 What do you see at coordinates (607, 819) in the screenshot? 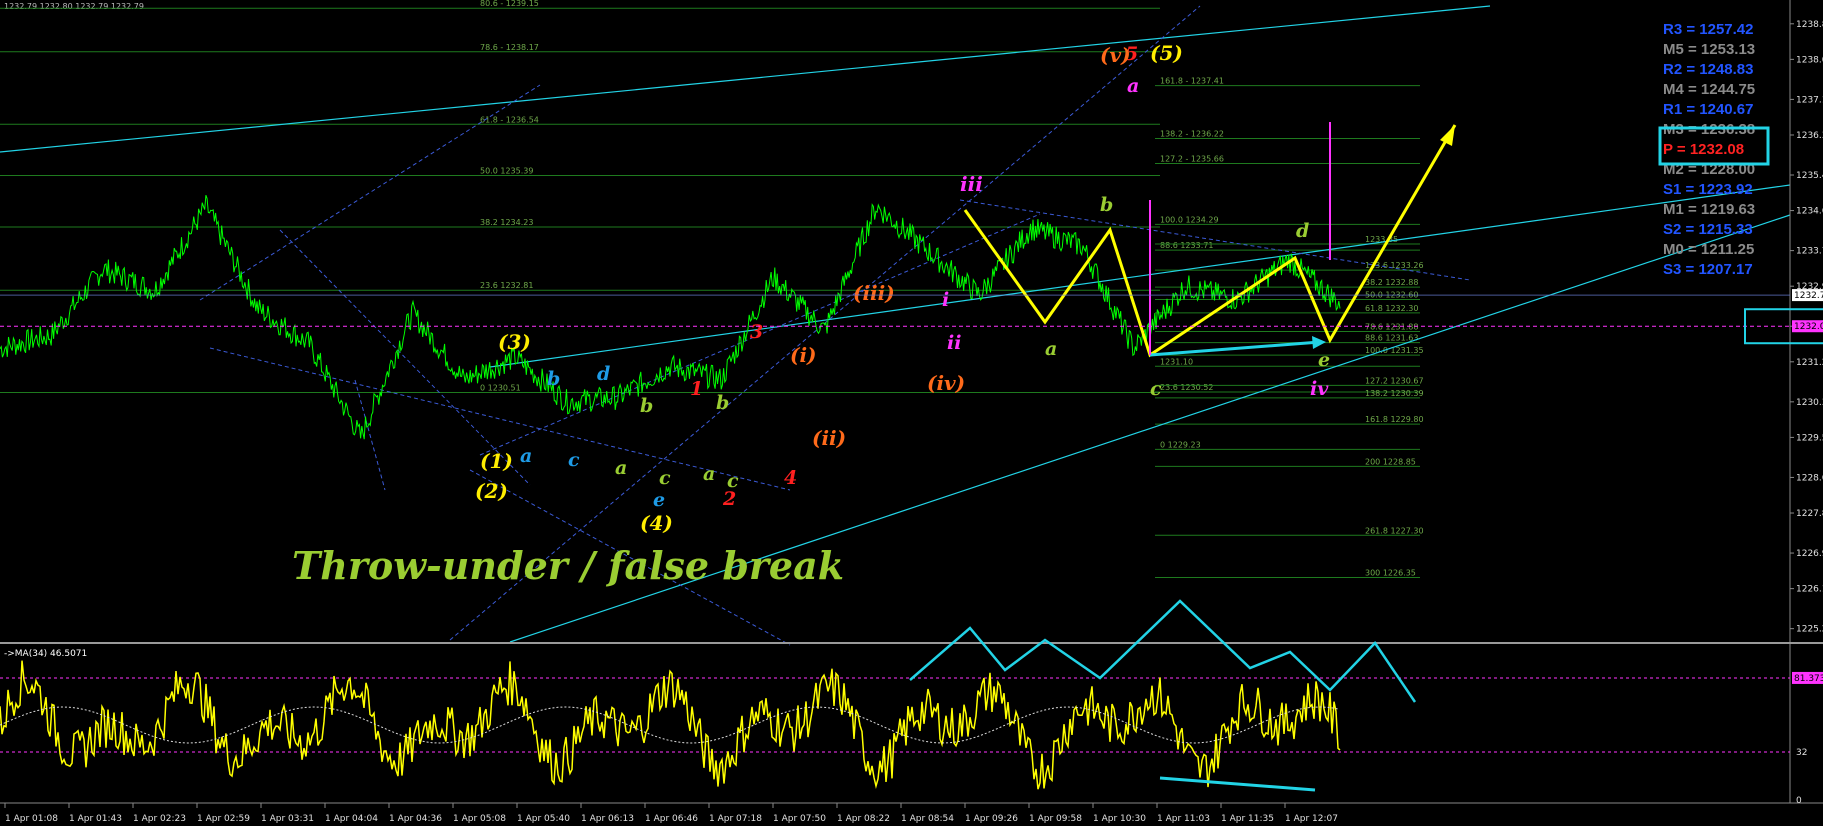
I see `time-tick-label: 1 Apr 06:13` at bounding box center [607, 819].